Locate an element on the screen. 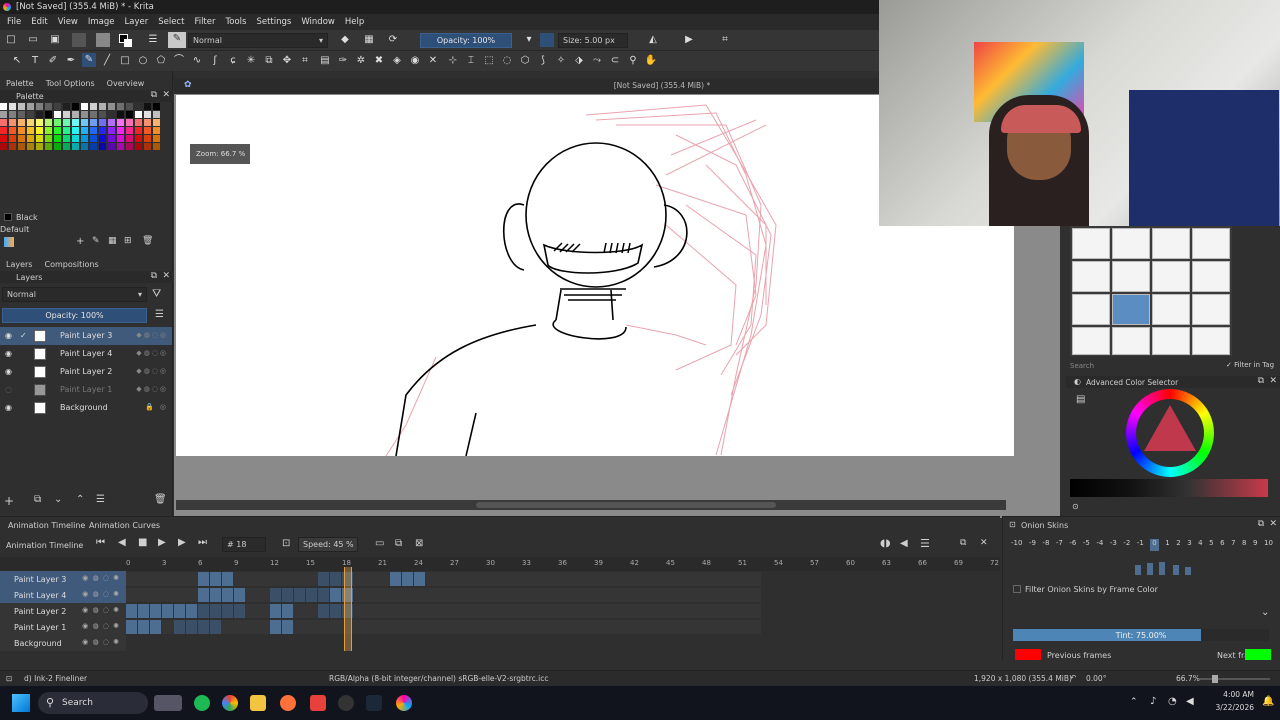 This screenshot has width=1280, height=720. onion-frame-number: -3 is located at coordinates (1113, 545).